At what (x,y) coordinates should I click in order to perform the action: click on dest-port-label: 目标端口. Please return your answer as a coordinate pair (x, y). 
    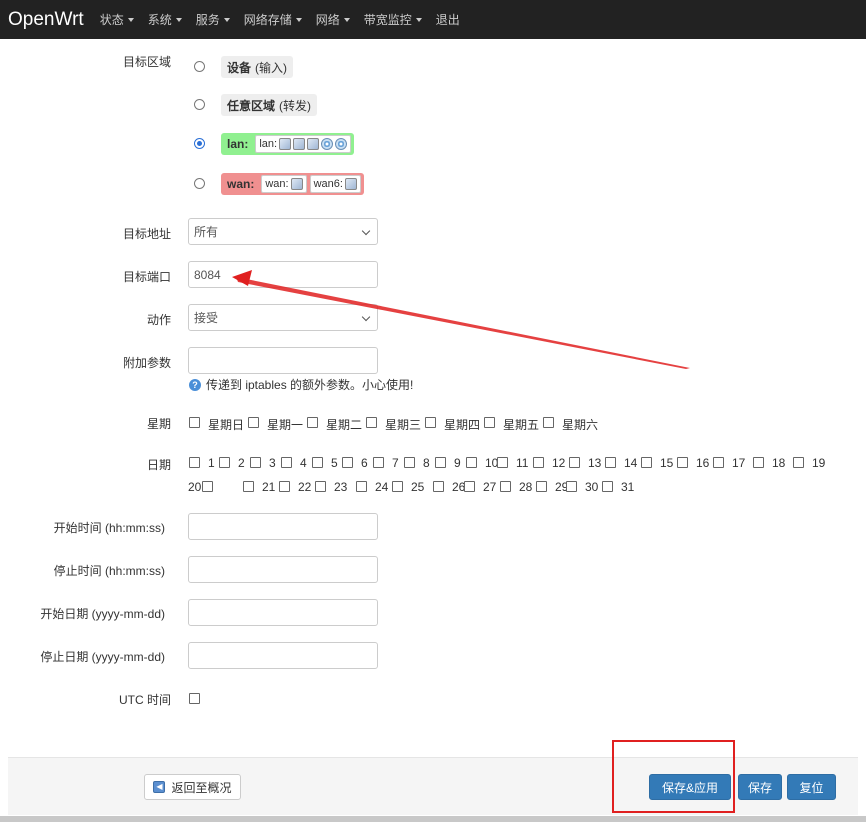
    Looking at the image, I should click on (146, 277).